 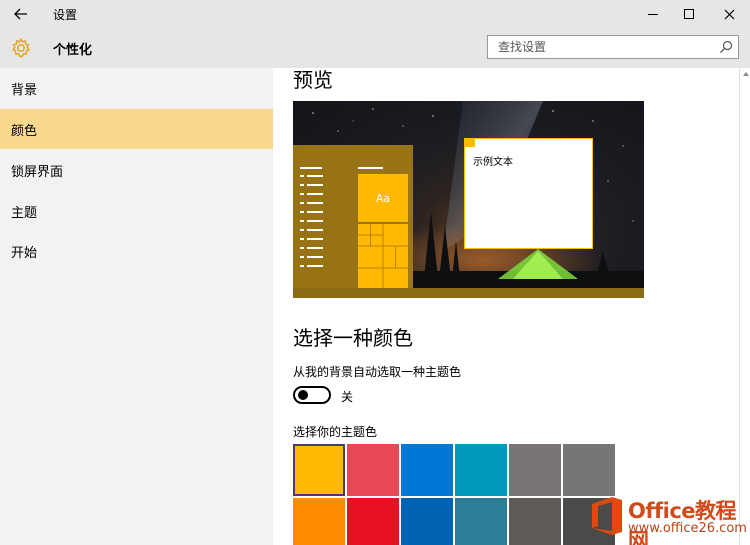 What do you see at coordinates (24, 131) in the screenshot?
I see `sidebar-item-label: 颜色` at bounding box center [24, 131].